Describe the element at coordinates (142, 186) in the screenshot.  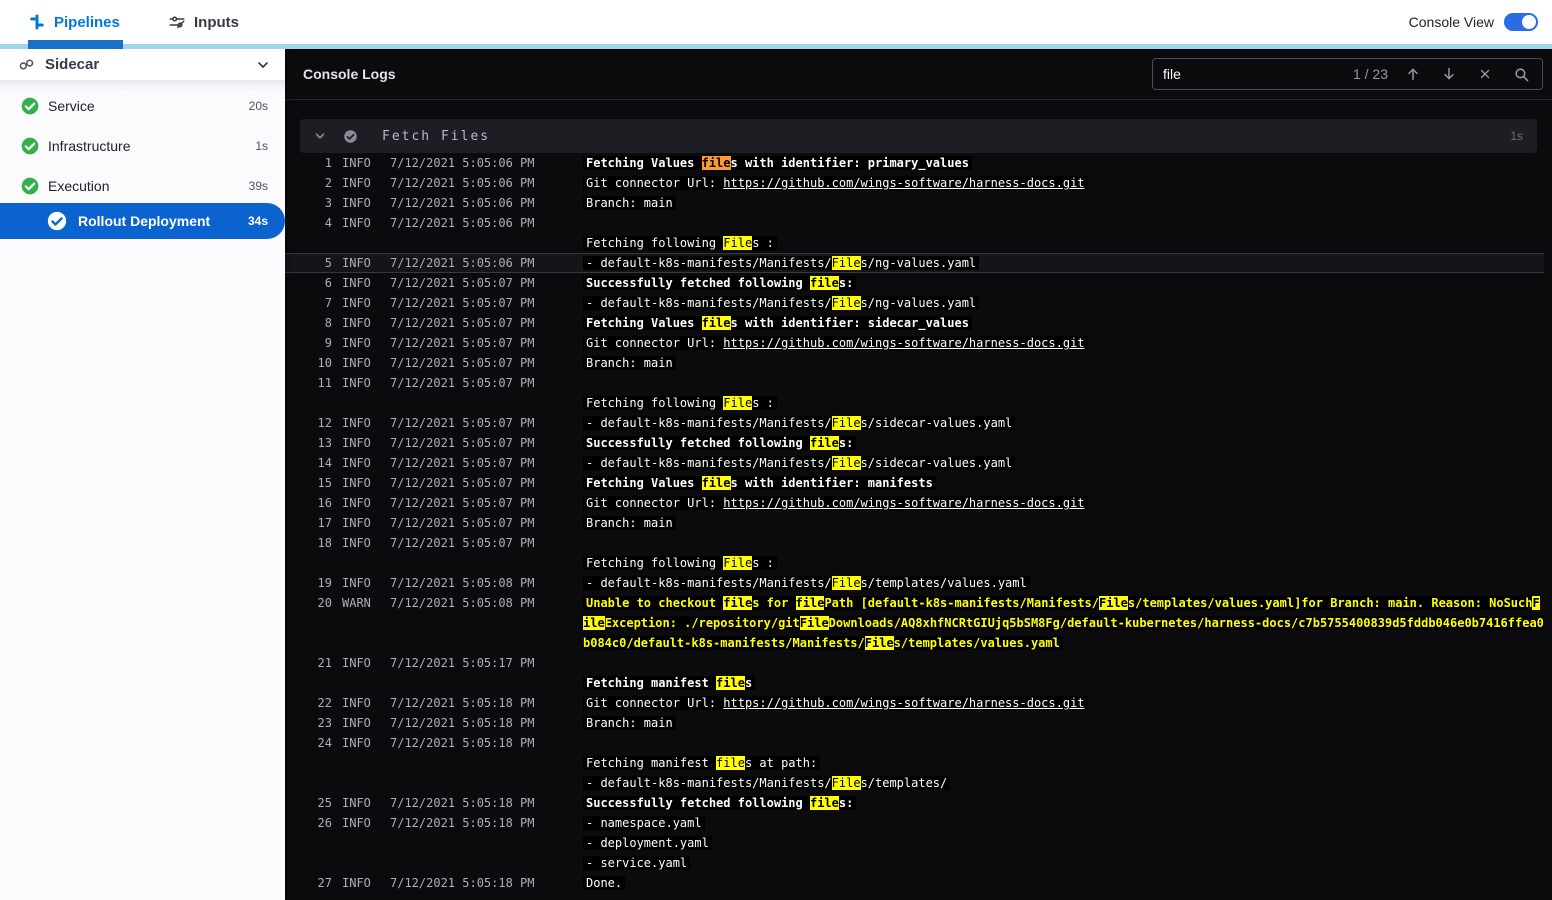
I see `sidebar-item-execution: Execution 39s` at that location.